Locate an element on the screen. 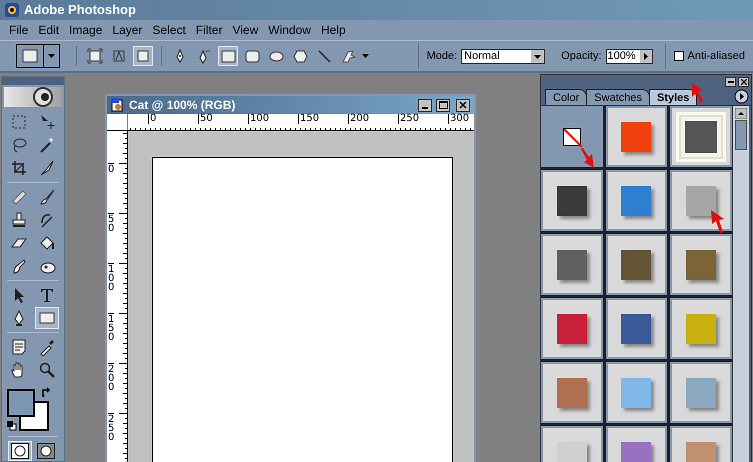 The width and height of the screenshot is (753, 462). scroll-thumb is located at coordinates (741, 135).